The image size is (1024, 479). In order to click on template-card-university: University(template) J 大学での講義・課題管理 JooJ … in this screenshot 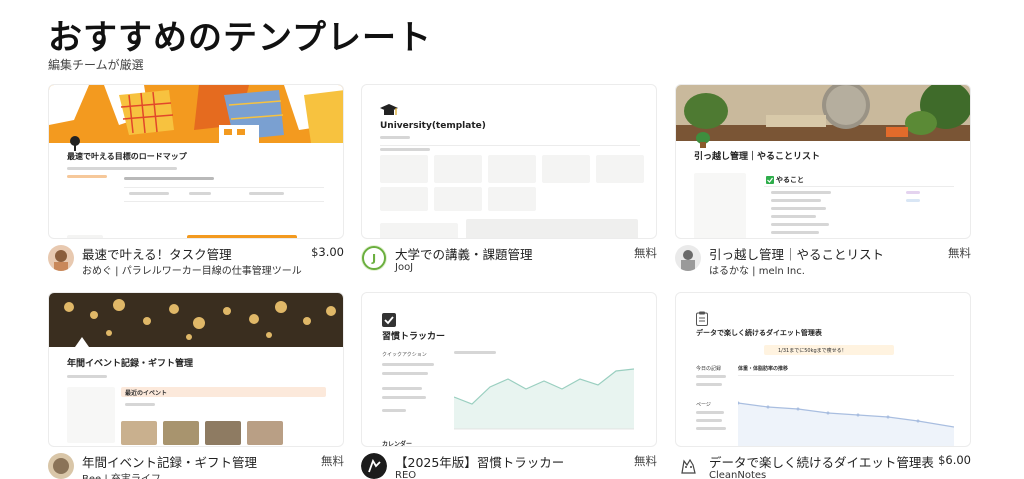, I will do `click(509, 186)`.